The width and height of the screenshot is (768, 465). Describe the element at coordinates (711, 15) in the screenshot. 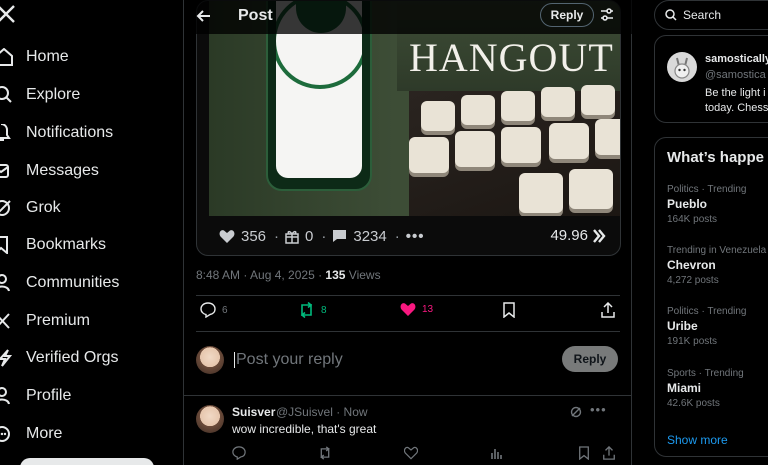

I see `search-box: Search` at that location.